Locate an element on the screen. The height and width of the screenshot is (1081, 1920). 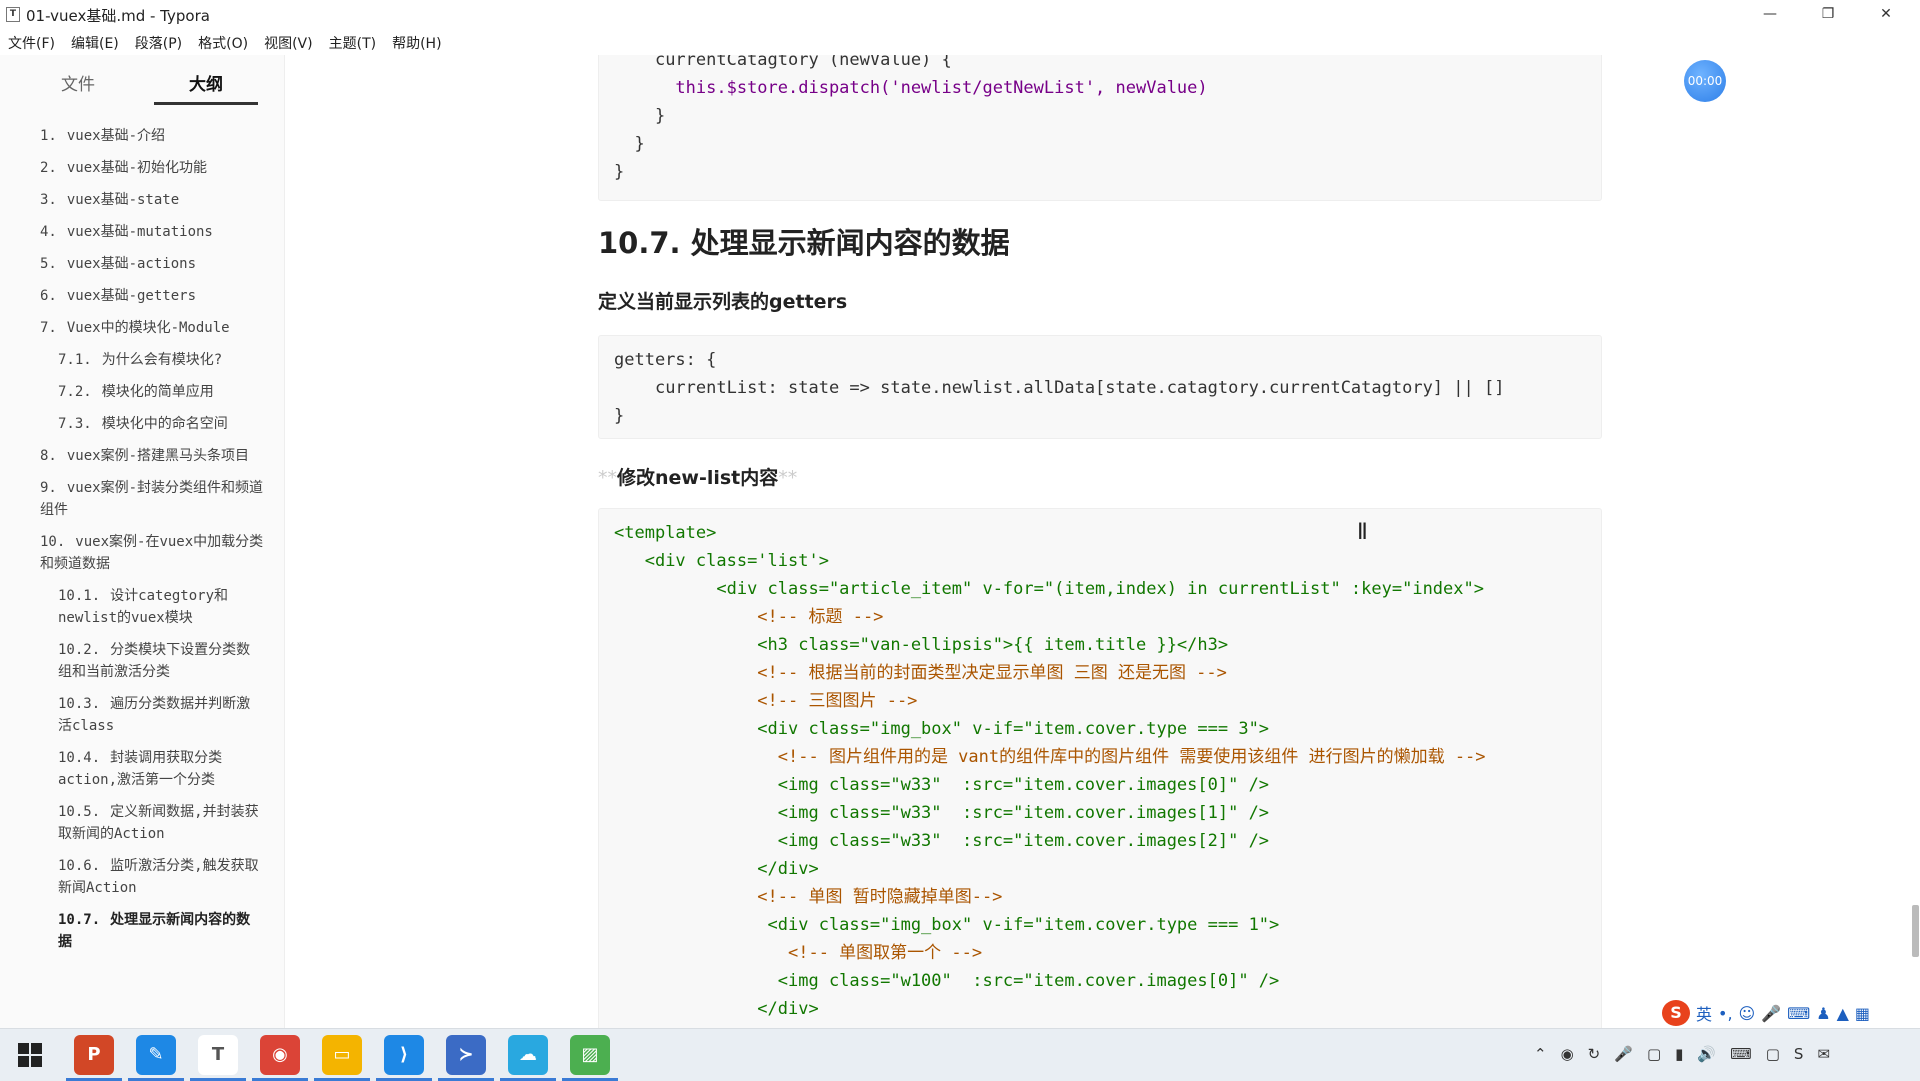
outline-item: 4. vuex基础-mutations is located at coordinates (142, 232).